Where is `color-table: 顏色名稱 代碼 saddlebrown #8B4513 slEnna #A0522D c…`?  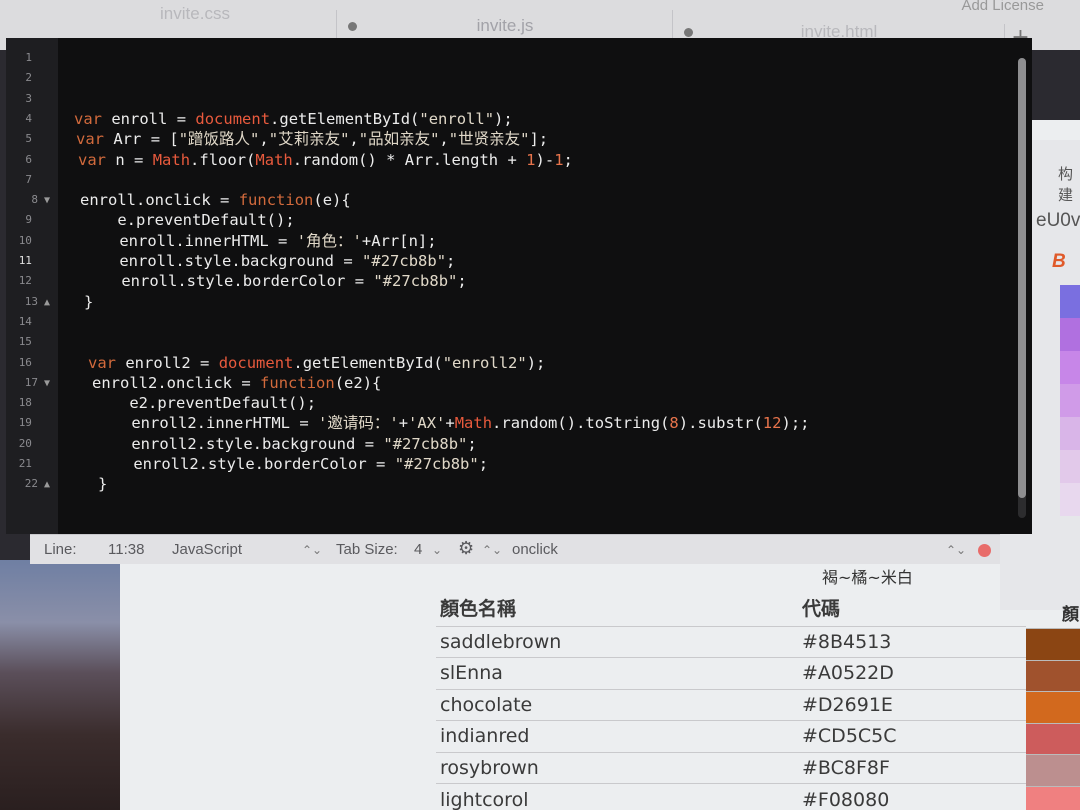
color-table: 顏色名稱 代碼 saddlebrown #8B4513 slEnna #A0522D c… is located at coordinates (731, 700).